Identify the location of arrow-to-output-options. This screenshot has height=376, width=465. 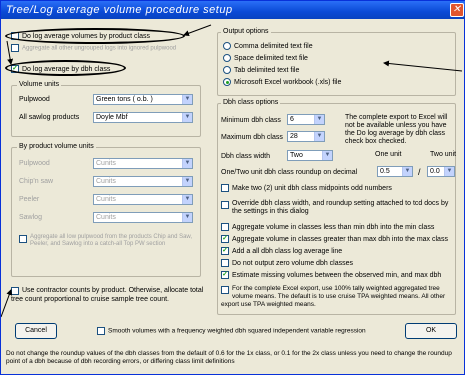
(423, 66).